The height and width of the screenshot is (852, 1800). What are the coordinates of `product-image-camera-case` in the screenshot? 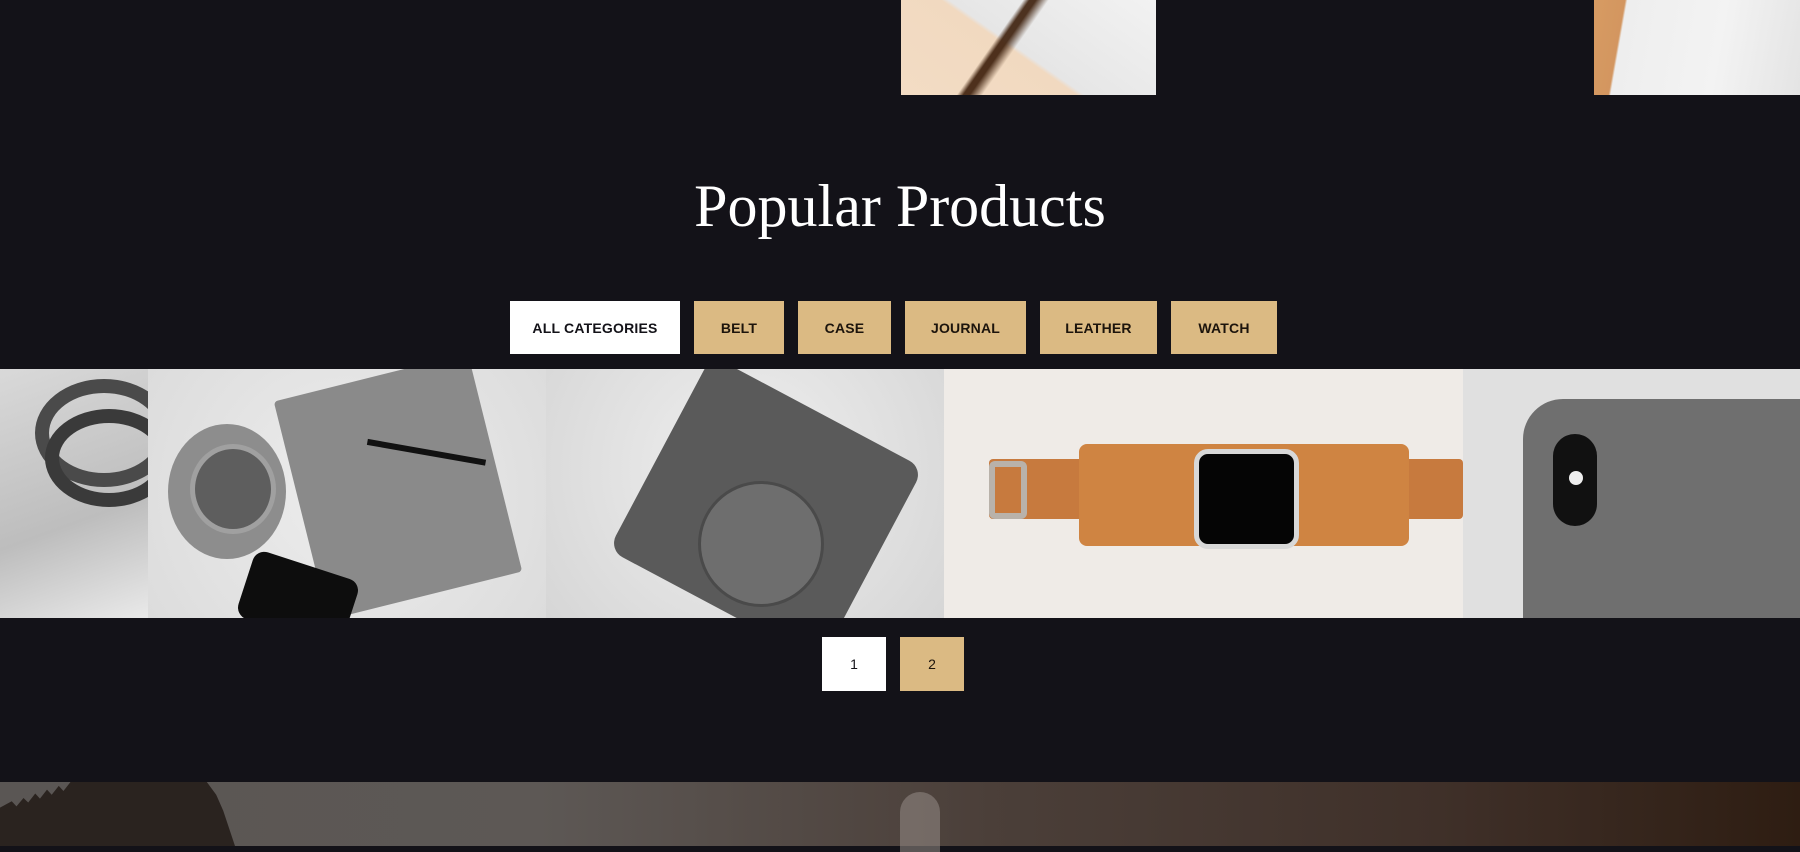 It's located at (745, 493).